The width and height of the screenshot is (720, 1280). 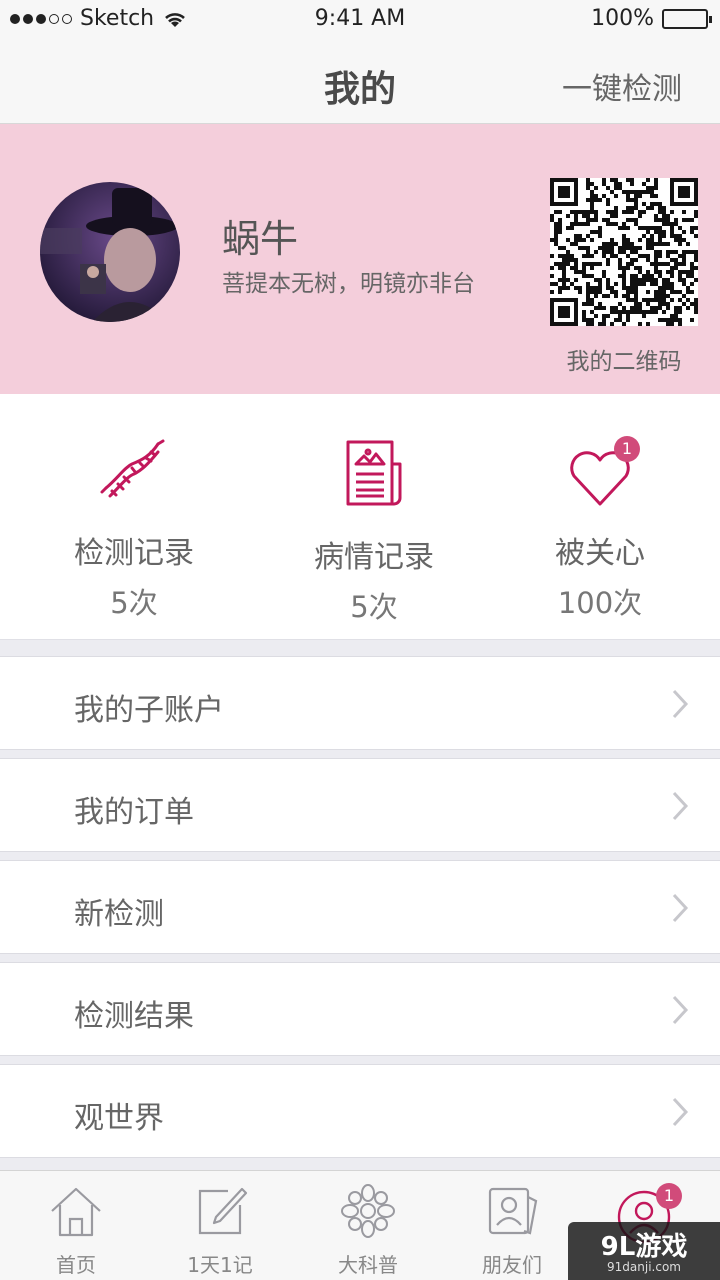 I want to click on tab-friends: 朋友们, so click(x=512, y=1225).